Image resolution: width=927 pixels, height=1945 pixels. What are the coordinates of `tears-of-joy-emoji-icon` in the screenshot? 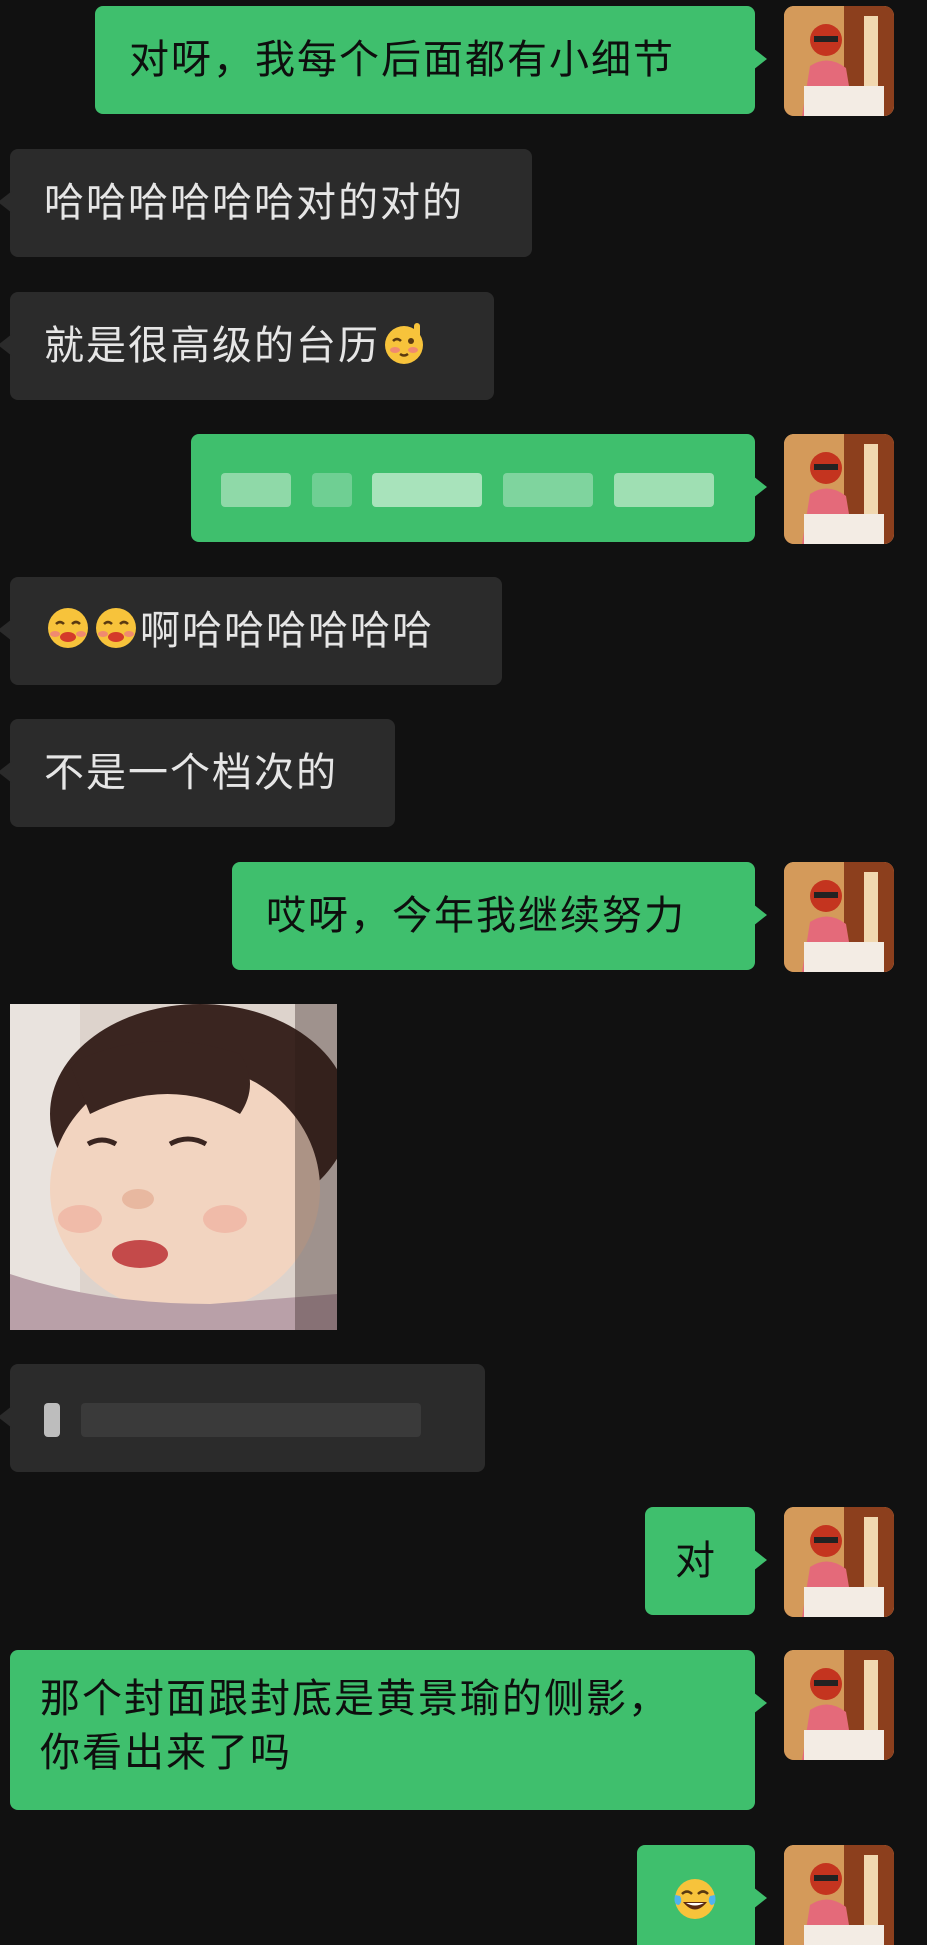 It's located at (695, 1899).